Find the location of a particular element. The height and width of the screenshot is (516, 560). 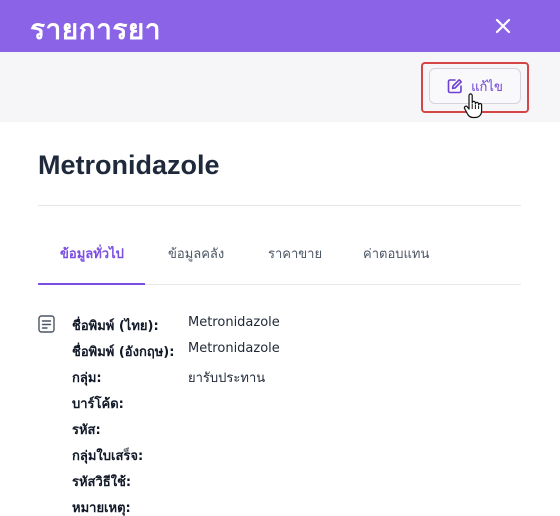

field-label: บาร์โค้ด: is located at coordinates (98, 404).